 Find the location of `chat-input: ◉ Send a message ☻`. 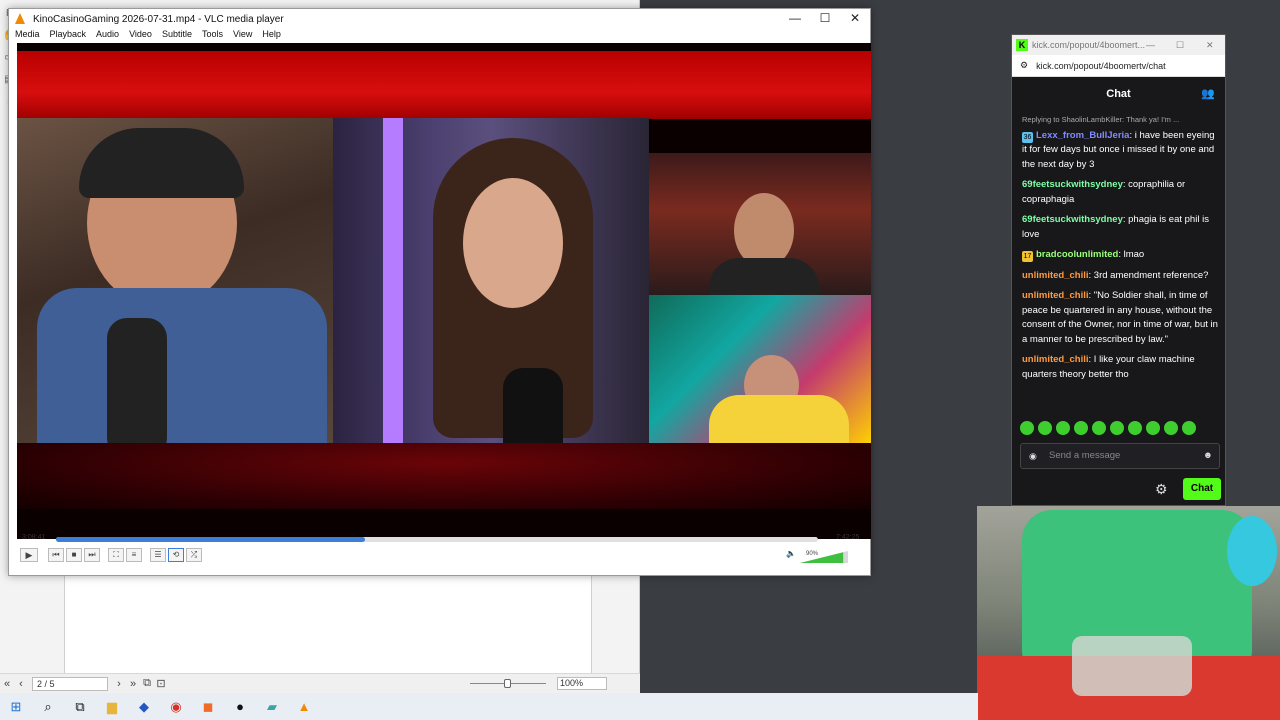

chat-input: ◉ Send a message ☻ is located at coordinates (1120, 456).